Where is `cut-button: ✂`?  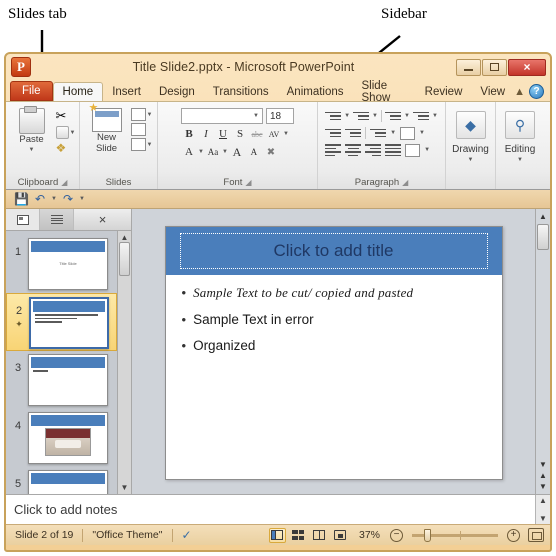 cut-button: ✂ is located at coordinates (66, 116).